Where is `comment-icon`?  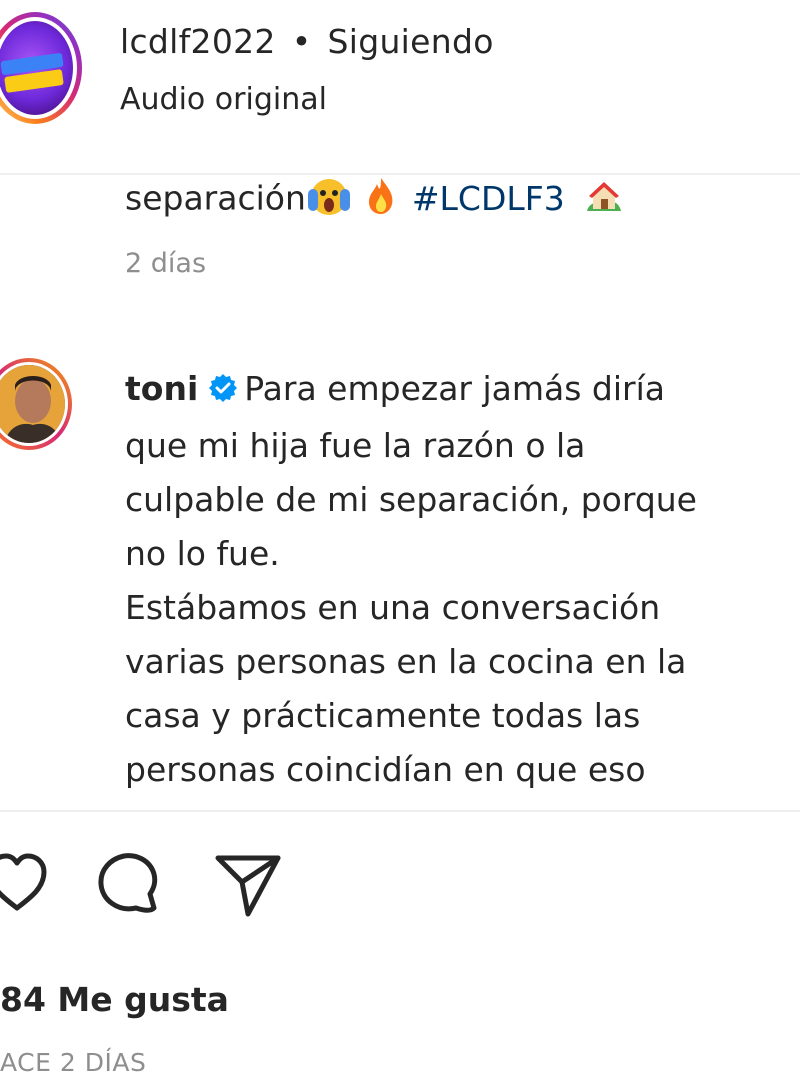
comment-icon is located at coordinates (130, 888).